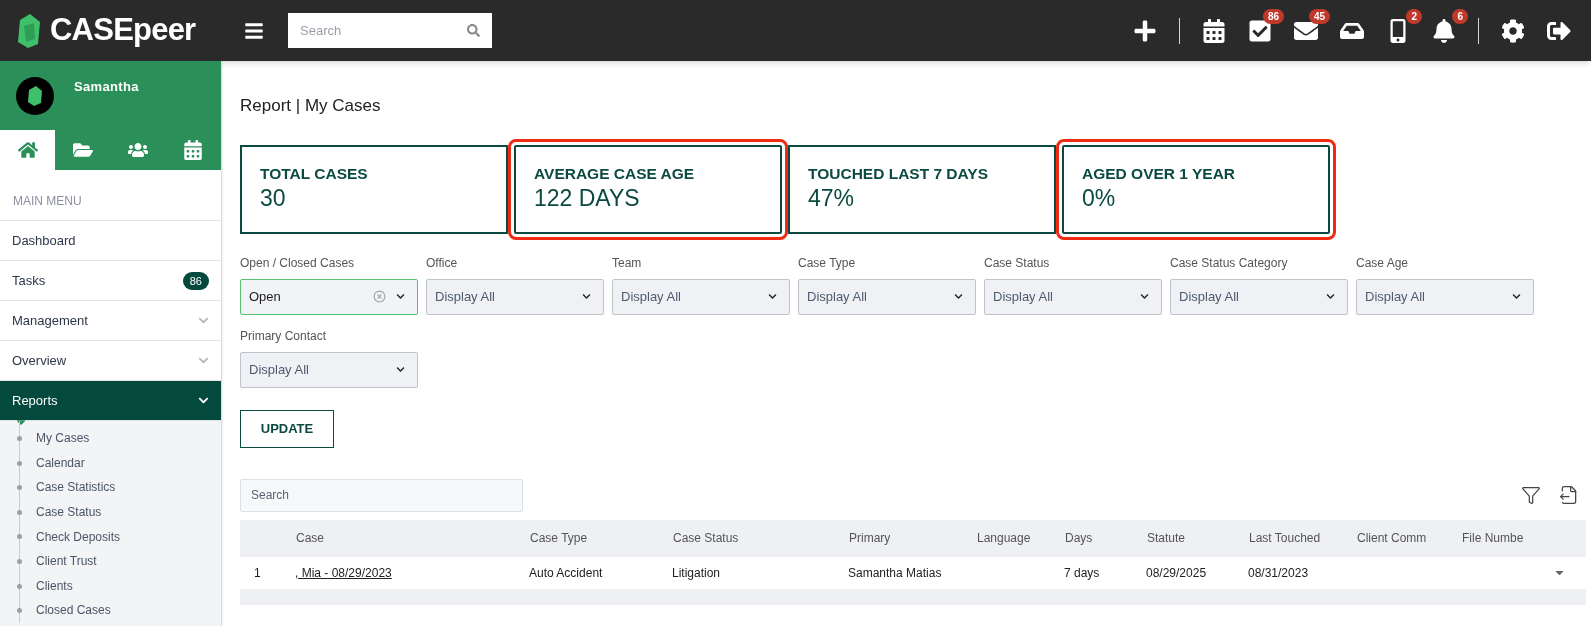  I want to click on filter-label: Open / Closed Cases, so click(298, 263).